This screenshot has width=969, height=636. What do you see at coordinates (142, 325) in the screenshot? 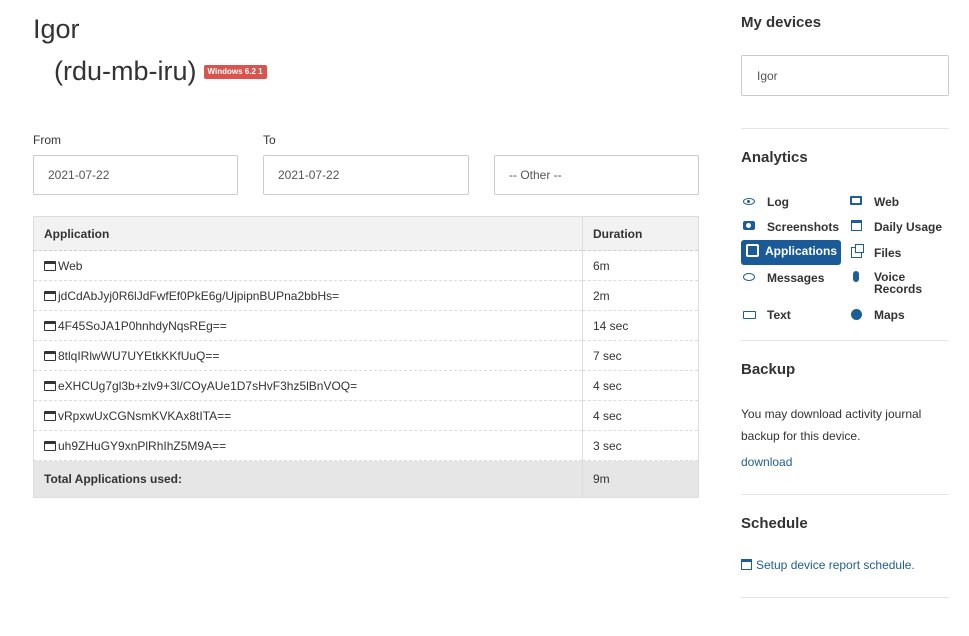
I see `app-name: 4F45SoJA1P0hnhdyNqsREg==` at bounding box center [142, 325].